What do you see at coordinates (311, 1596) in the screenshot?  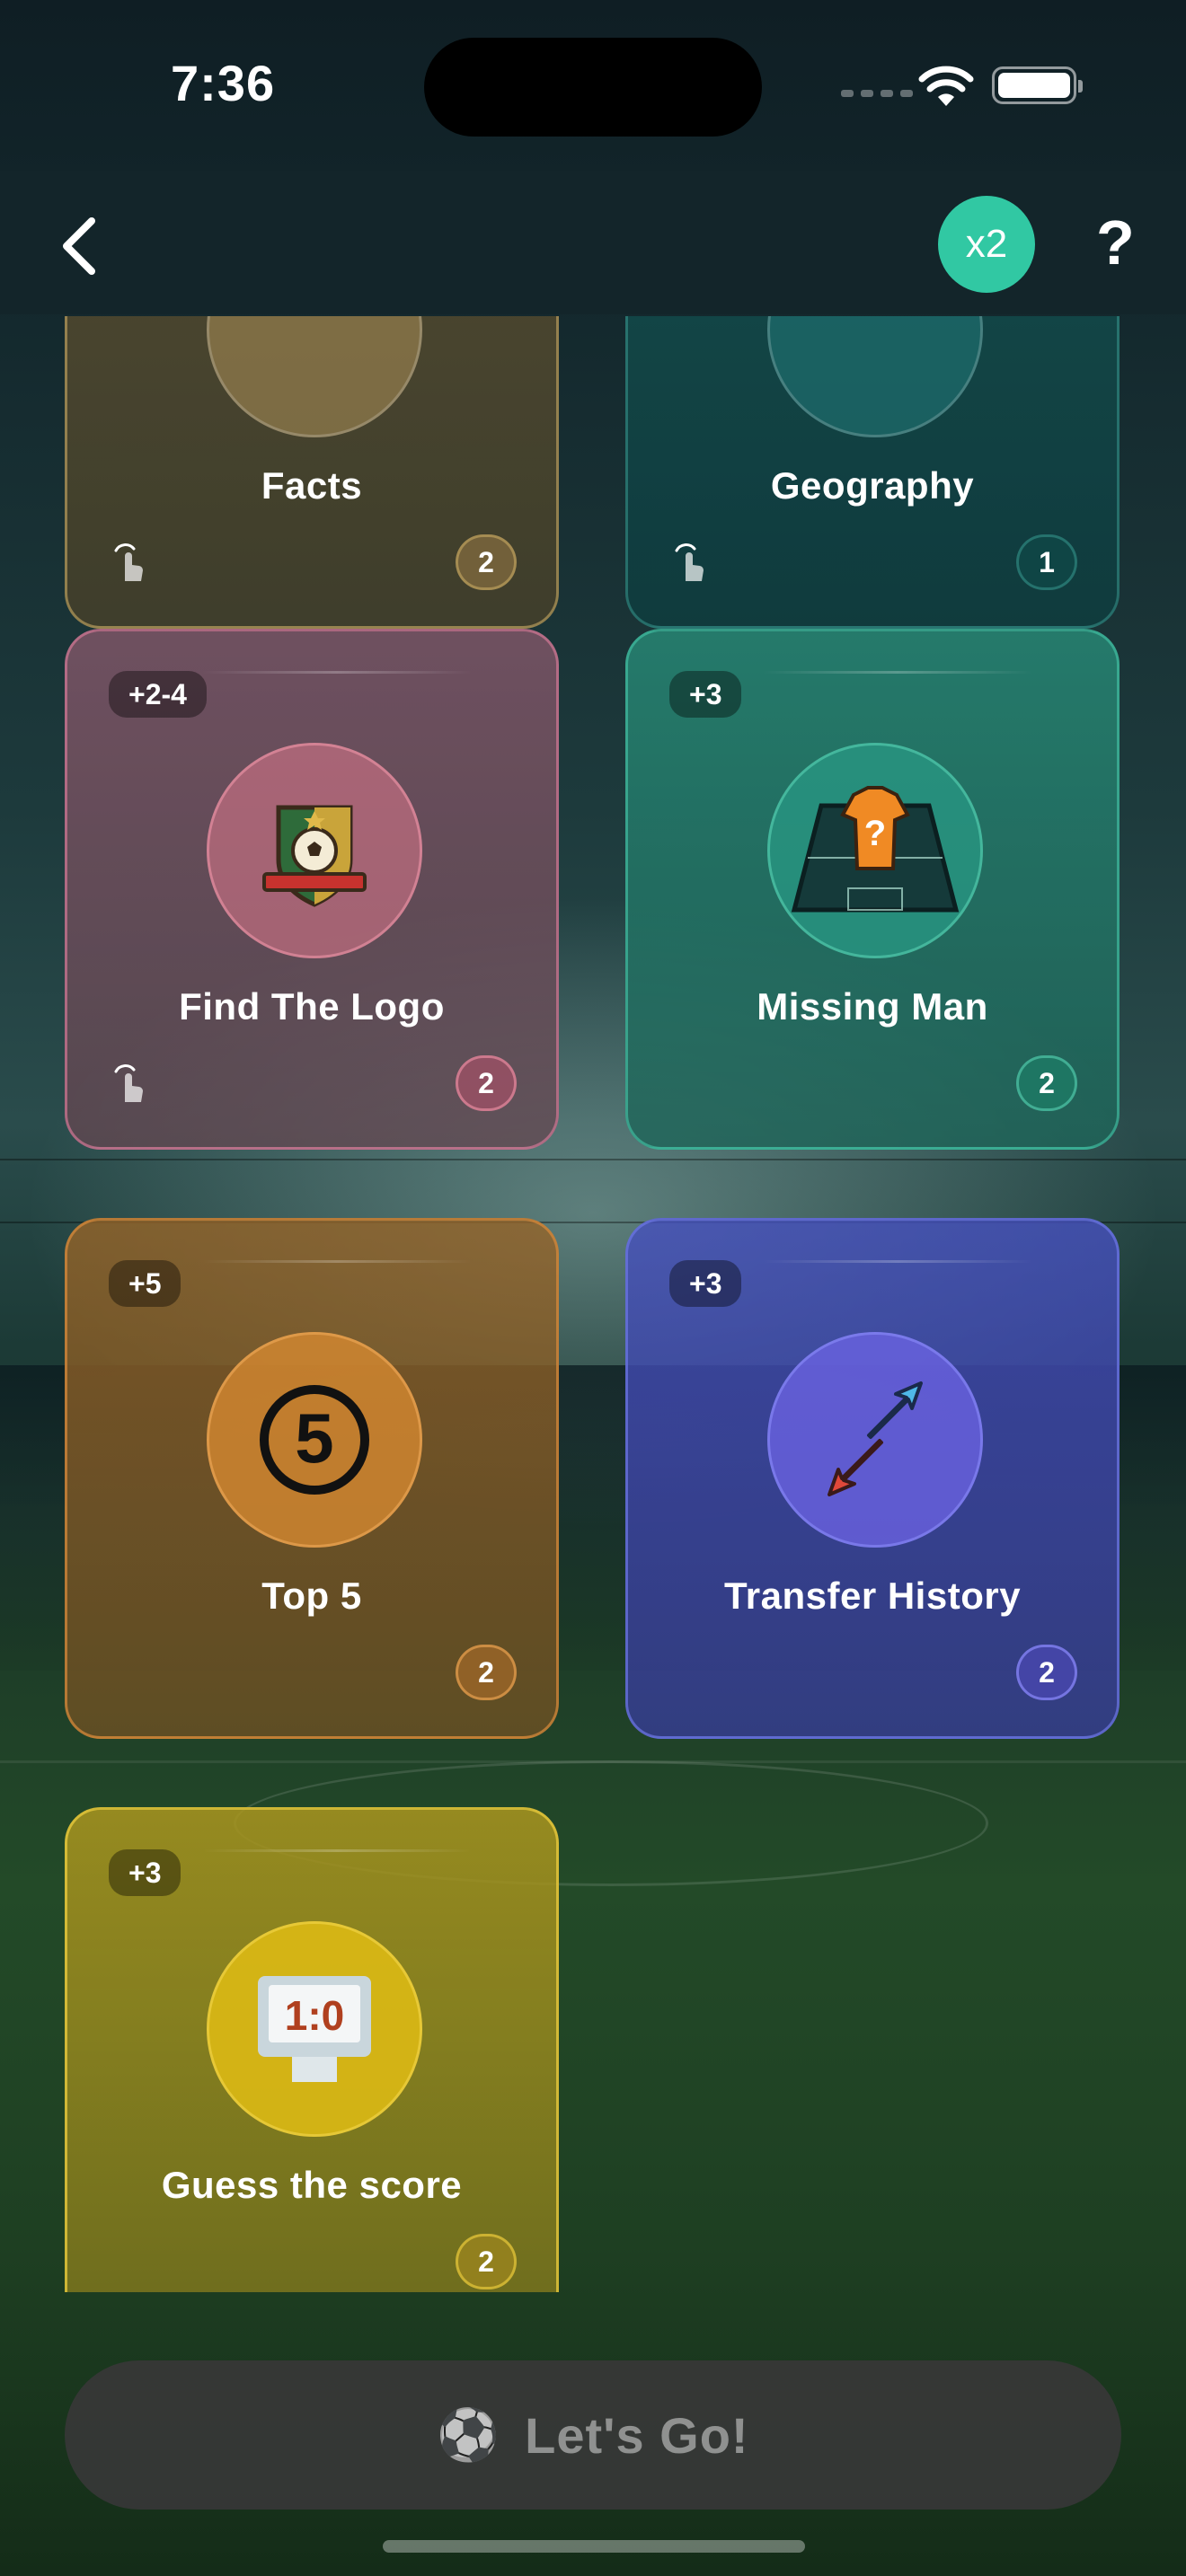 I see `card-title: Top 5` at bounding box center [311, 1596].